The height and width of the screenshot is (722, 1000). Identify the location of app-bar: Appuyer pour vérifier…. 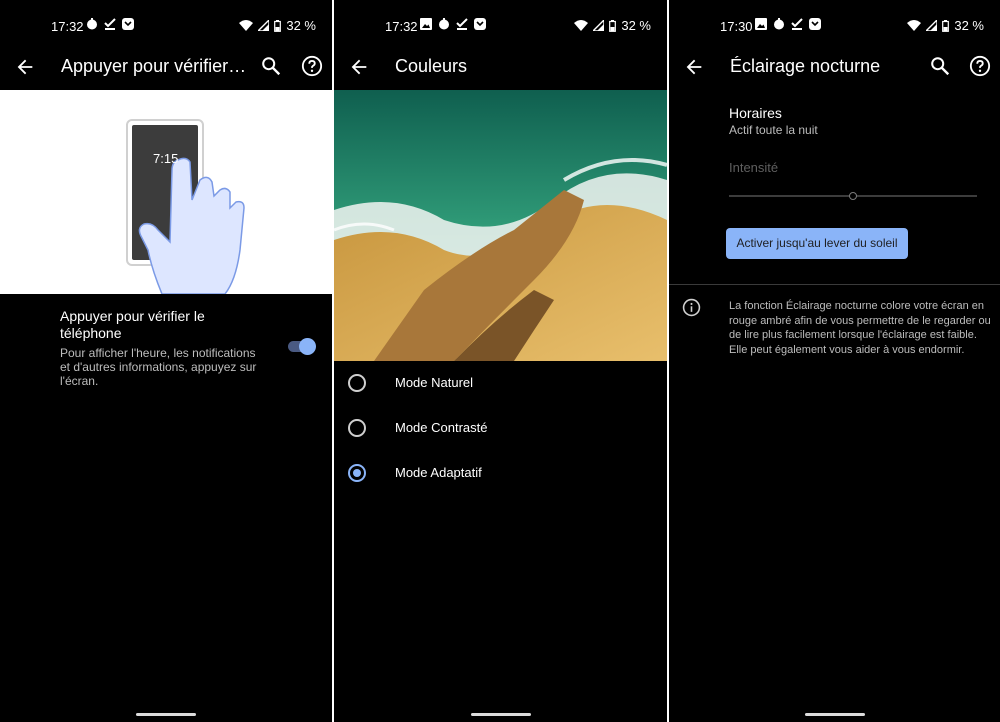
(166, 67).